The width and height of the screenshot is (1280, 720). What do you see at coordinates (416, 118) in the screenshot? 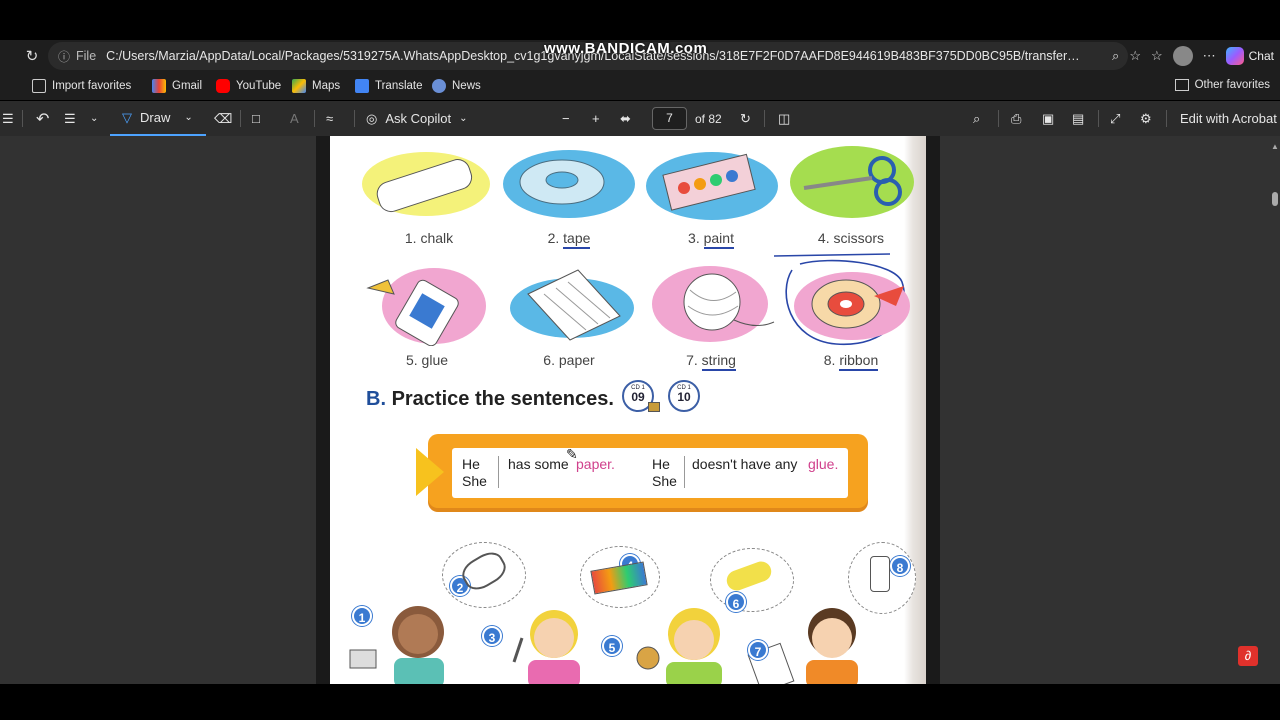
I see `ask-copilot-button: ◎ Ask Copilot ⌄` at bounding box center [416, 118].